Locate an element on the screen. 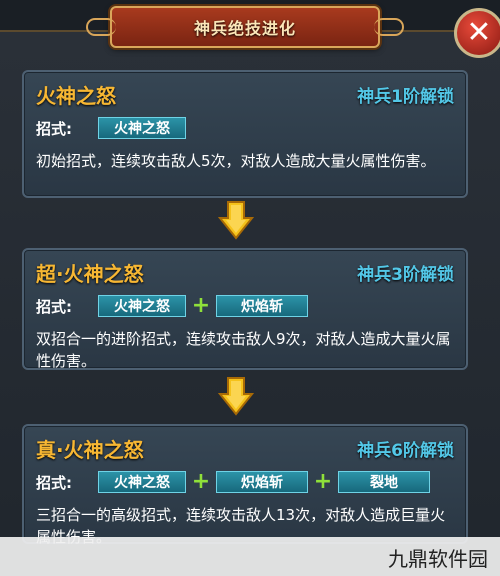 The width and height of the screenshot is (500, 576). move-row: 招式: 火神之怒 + 炽焰斩 is located at coordinates (172, 306).